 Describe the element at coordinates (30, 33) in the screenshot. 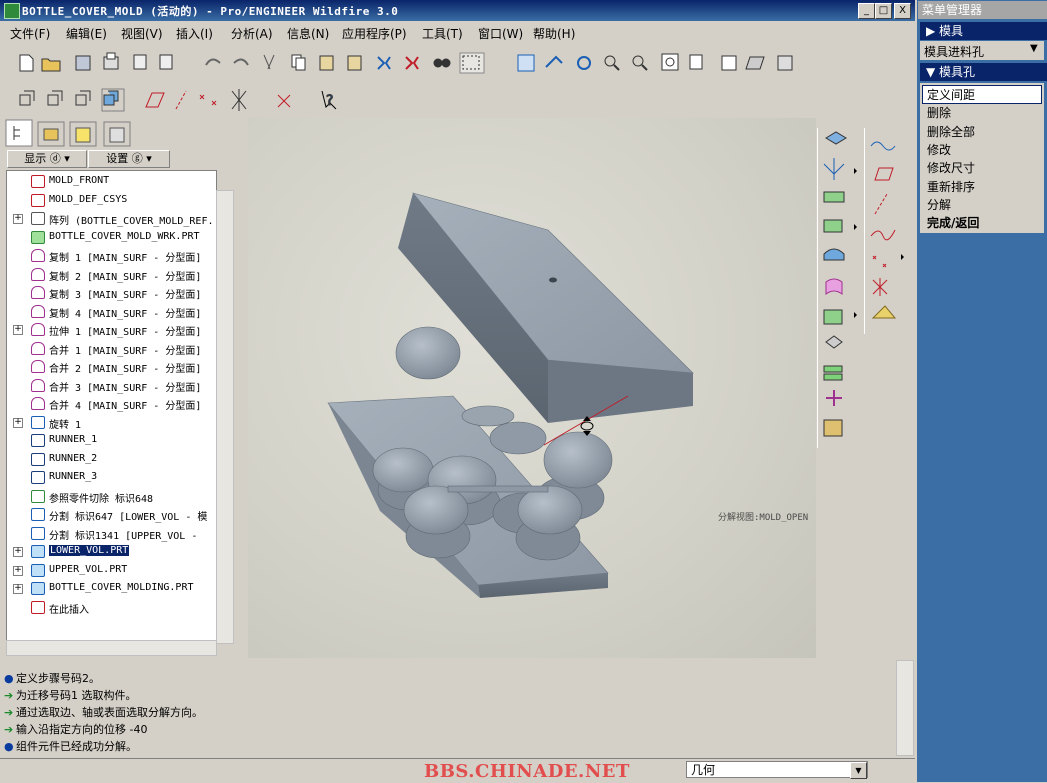

I see `menu-file: 文件(F)` at that location.